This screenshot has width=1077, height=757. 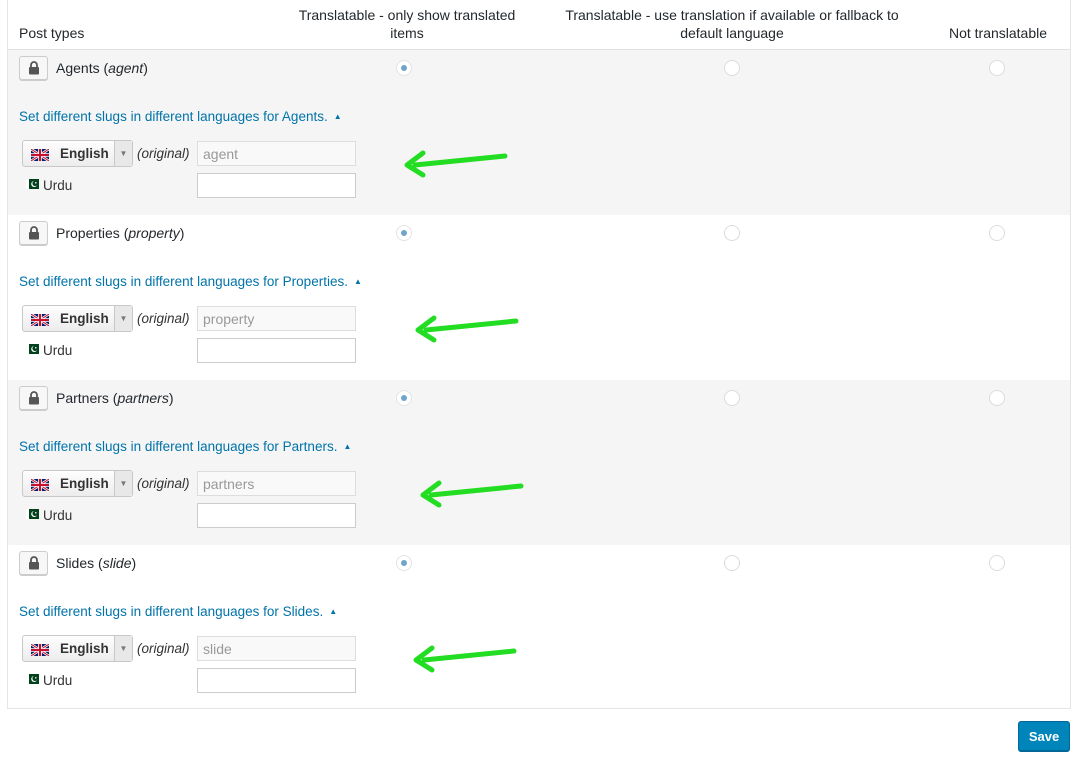 I want to click on post-type-slug: agent, so click(x=126, y=68).